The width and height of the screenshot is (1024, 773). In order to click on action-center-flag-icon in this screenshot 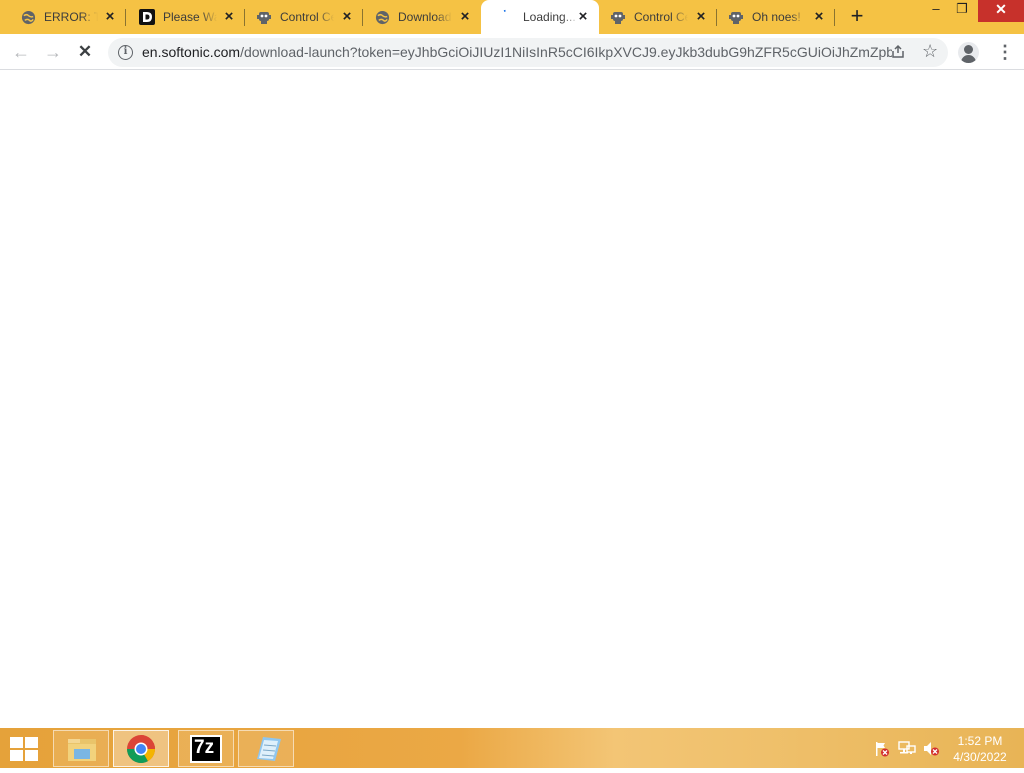, I will do `click(882, 751)`.